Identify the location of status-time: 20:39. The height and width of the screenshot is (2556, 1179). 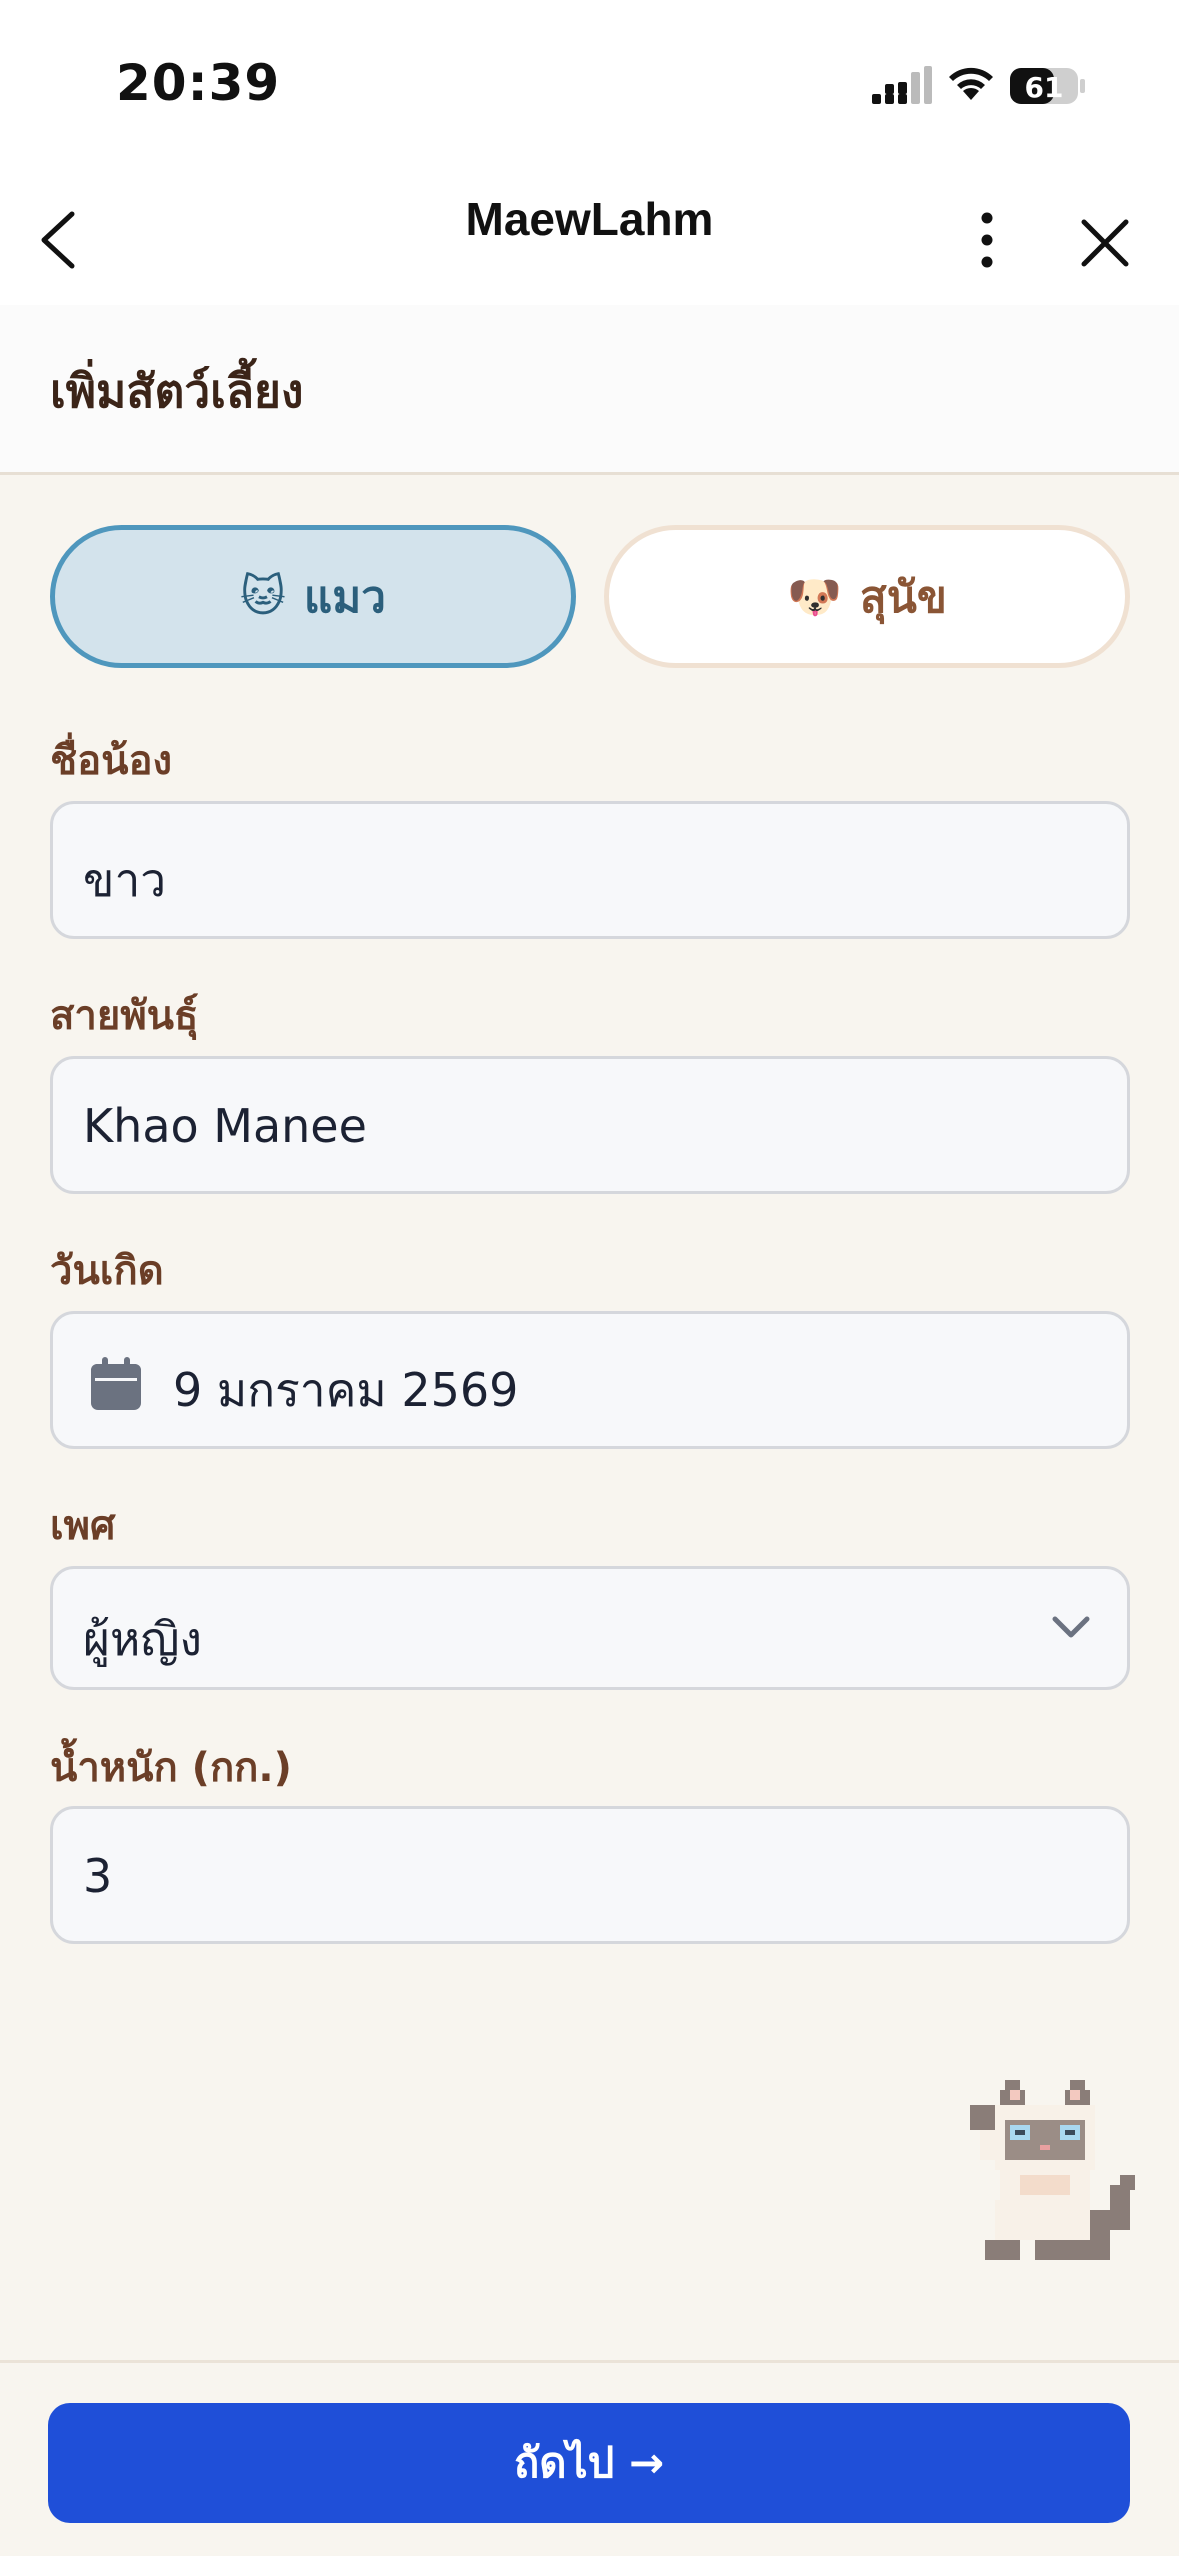
(198, 83).